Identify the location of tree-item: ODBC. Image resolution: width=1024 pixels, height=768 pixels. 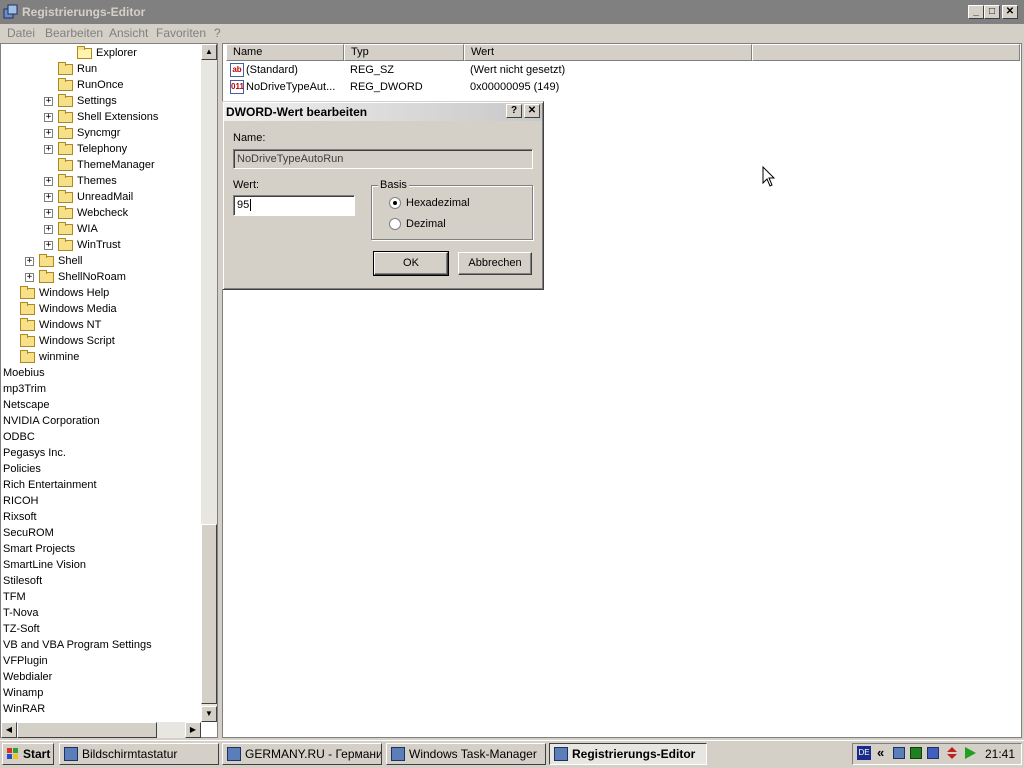
(101, 438).